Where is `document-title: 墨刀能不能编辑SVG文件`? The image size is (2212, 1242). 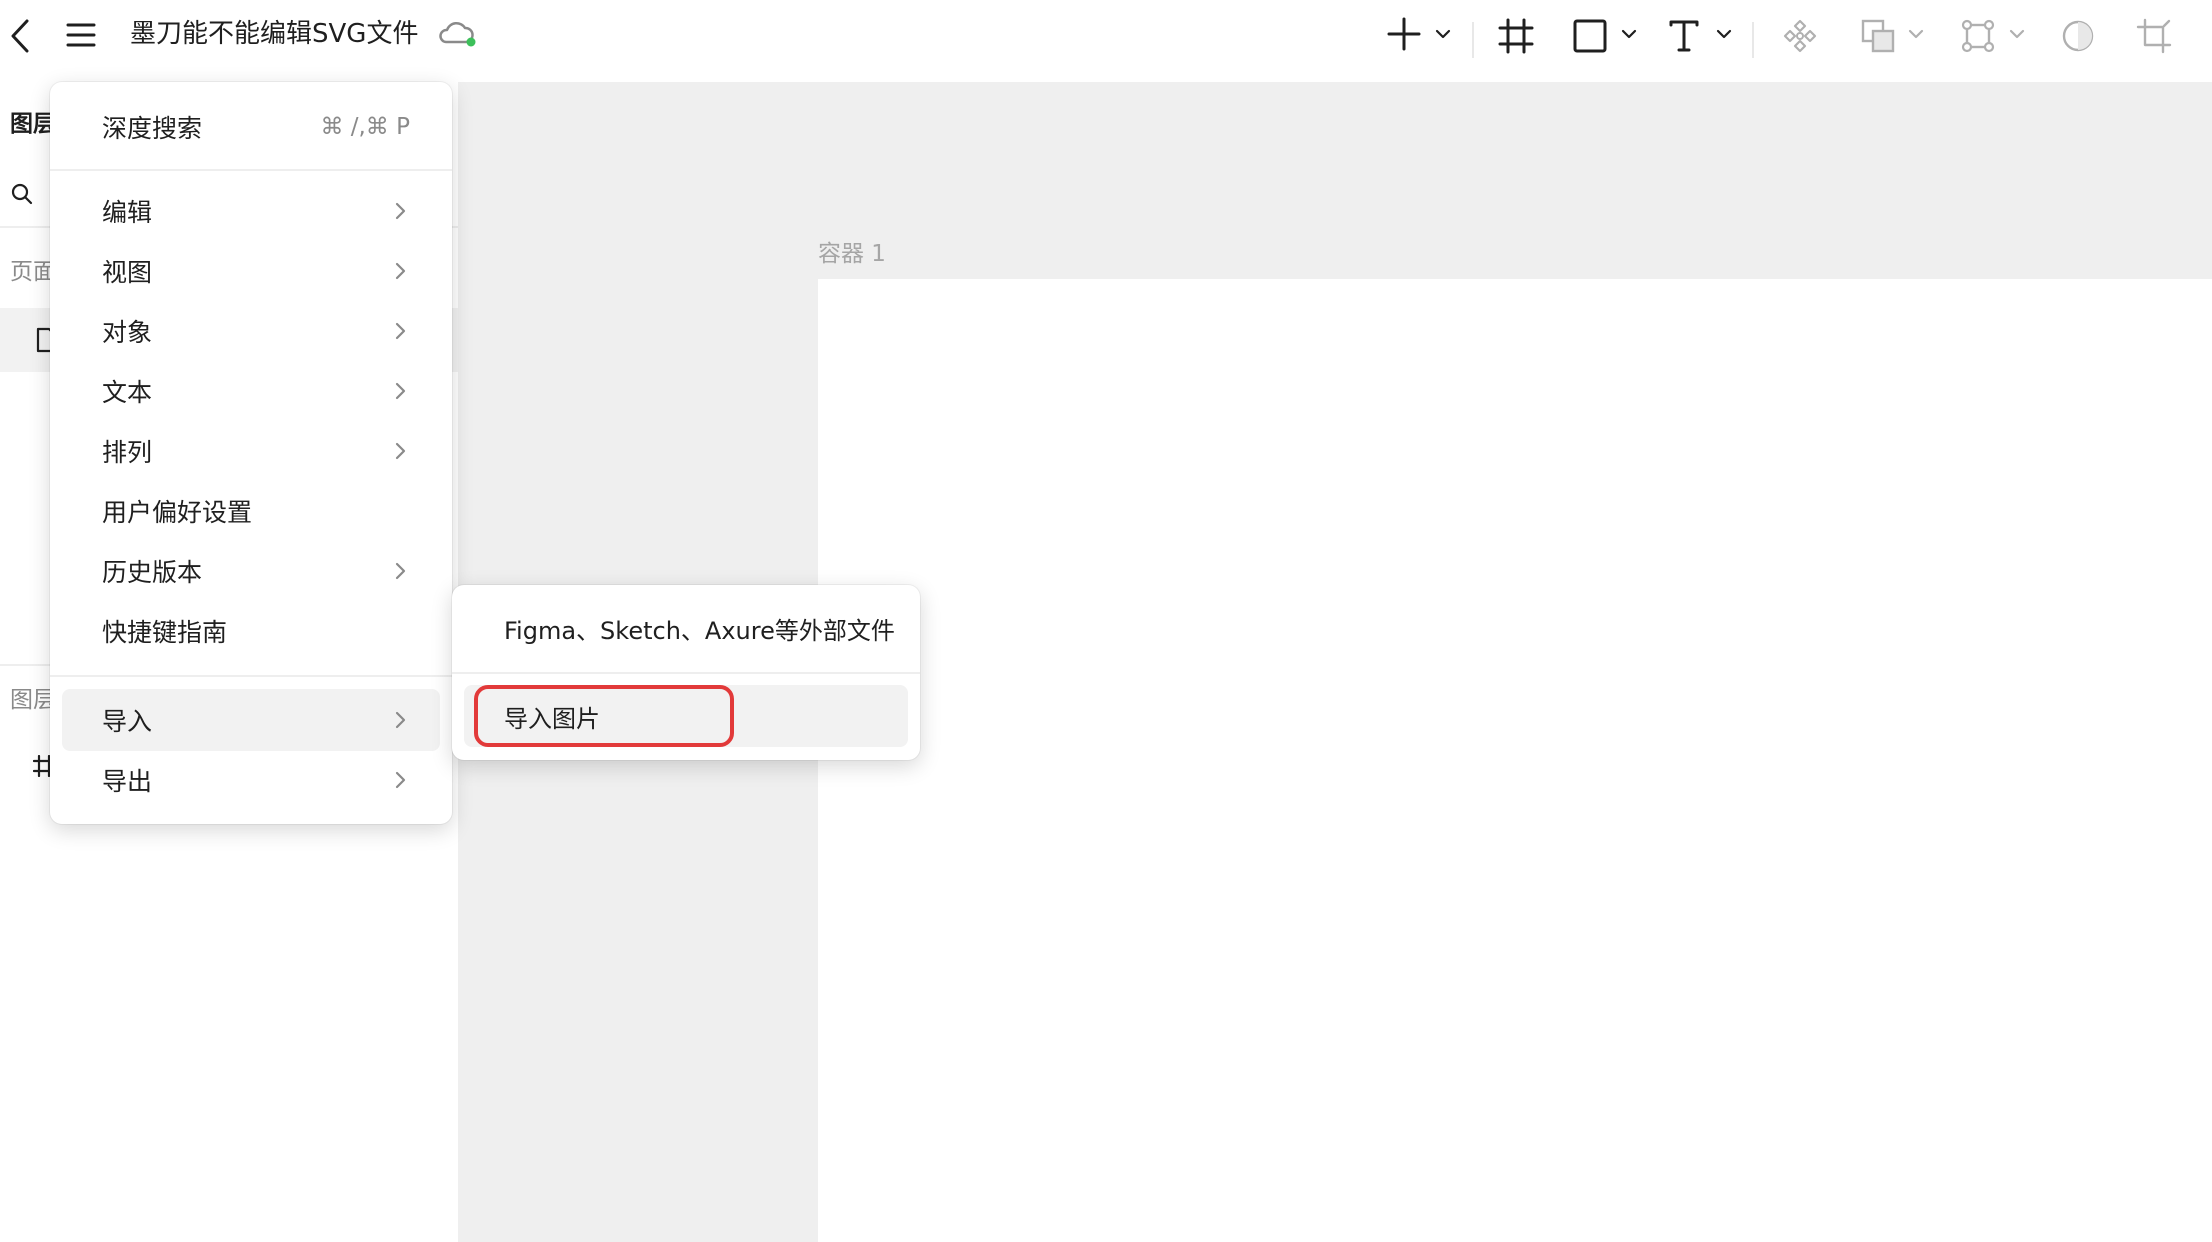 document-title: 墨刀能不能编辑SVG文件 is located at coordinates (274, 34).